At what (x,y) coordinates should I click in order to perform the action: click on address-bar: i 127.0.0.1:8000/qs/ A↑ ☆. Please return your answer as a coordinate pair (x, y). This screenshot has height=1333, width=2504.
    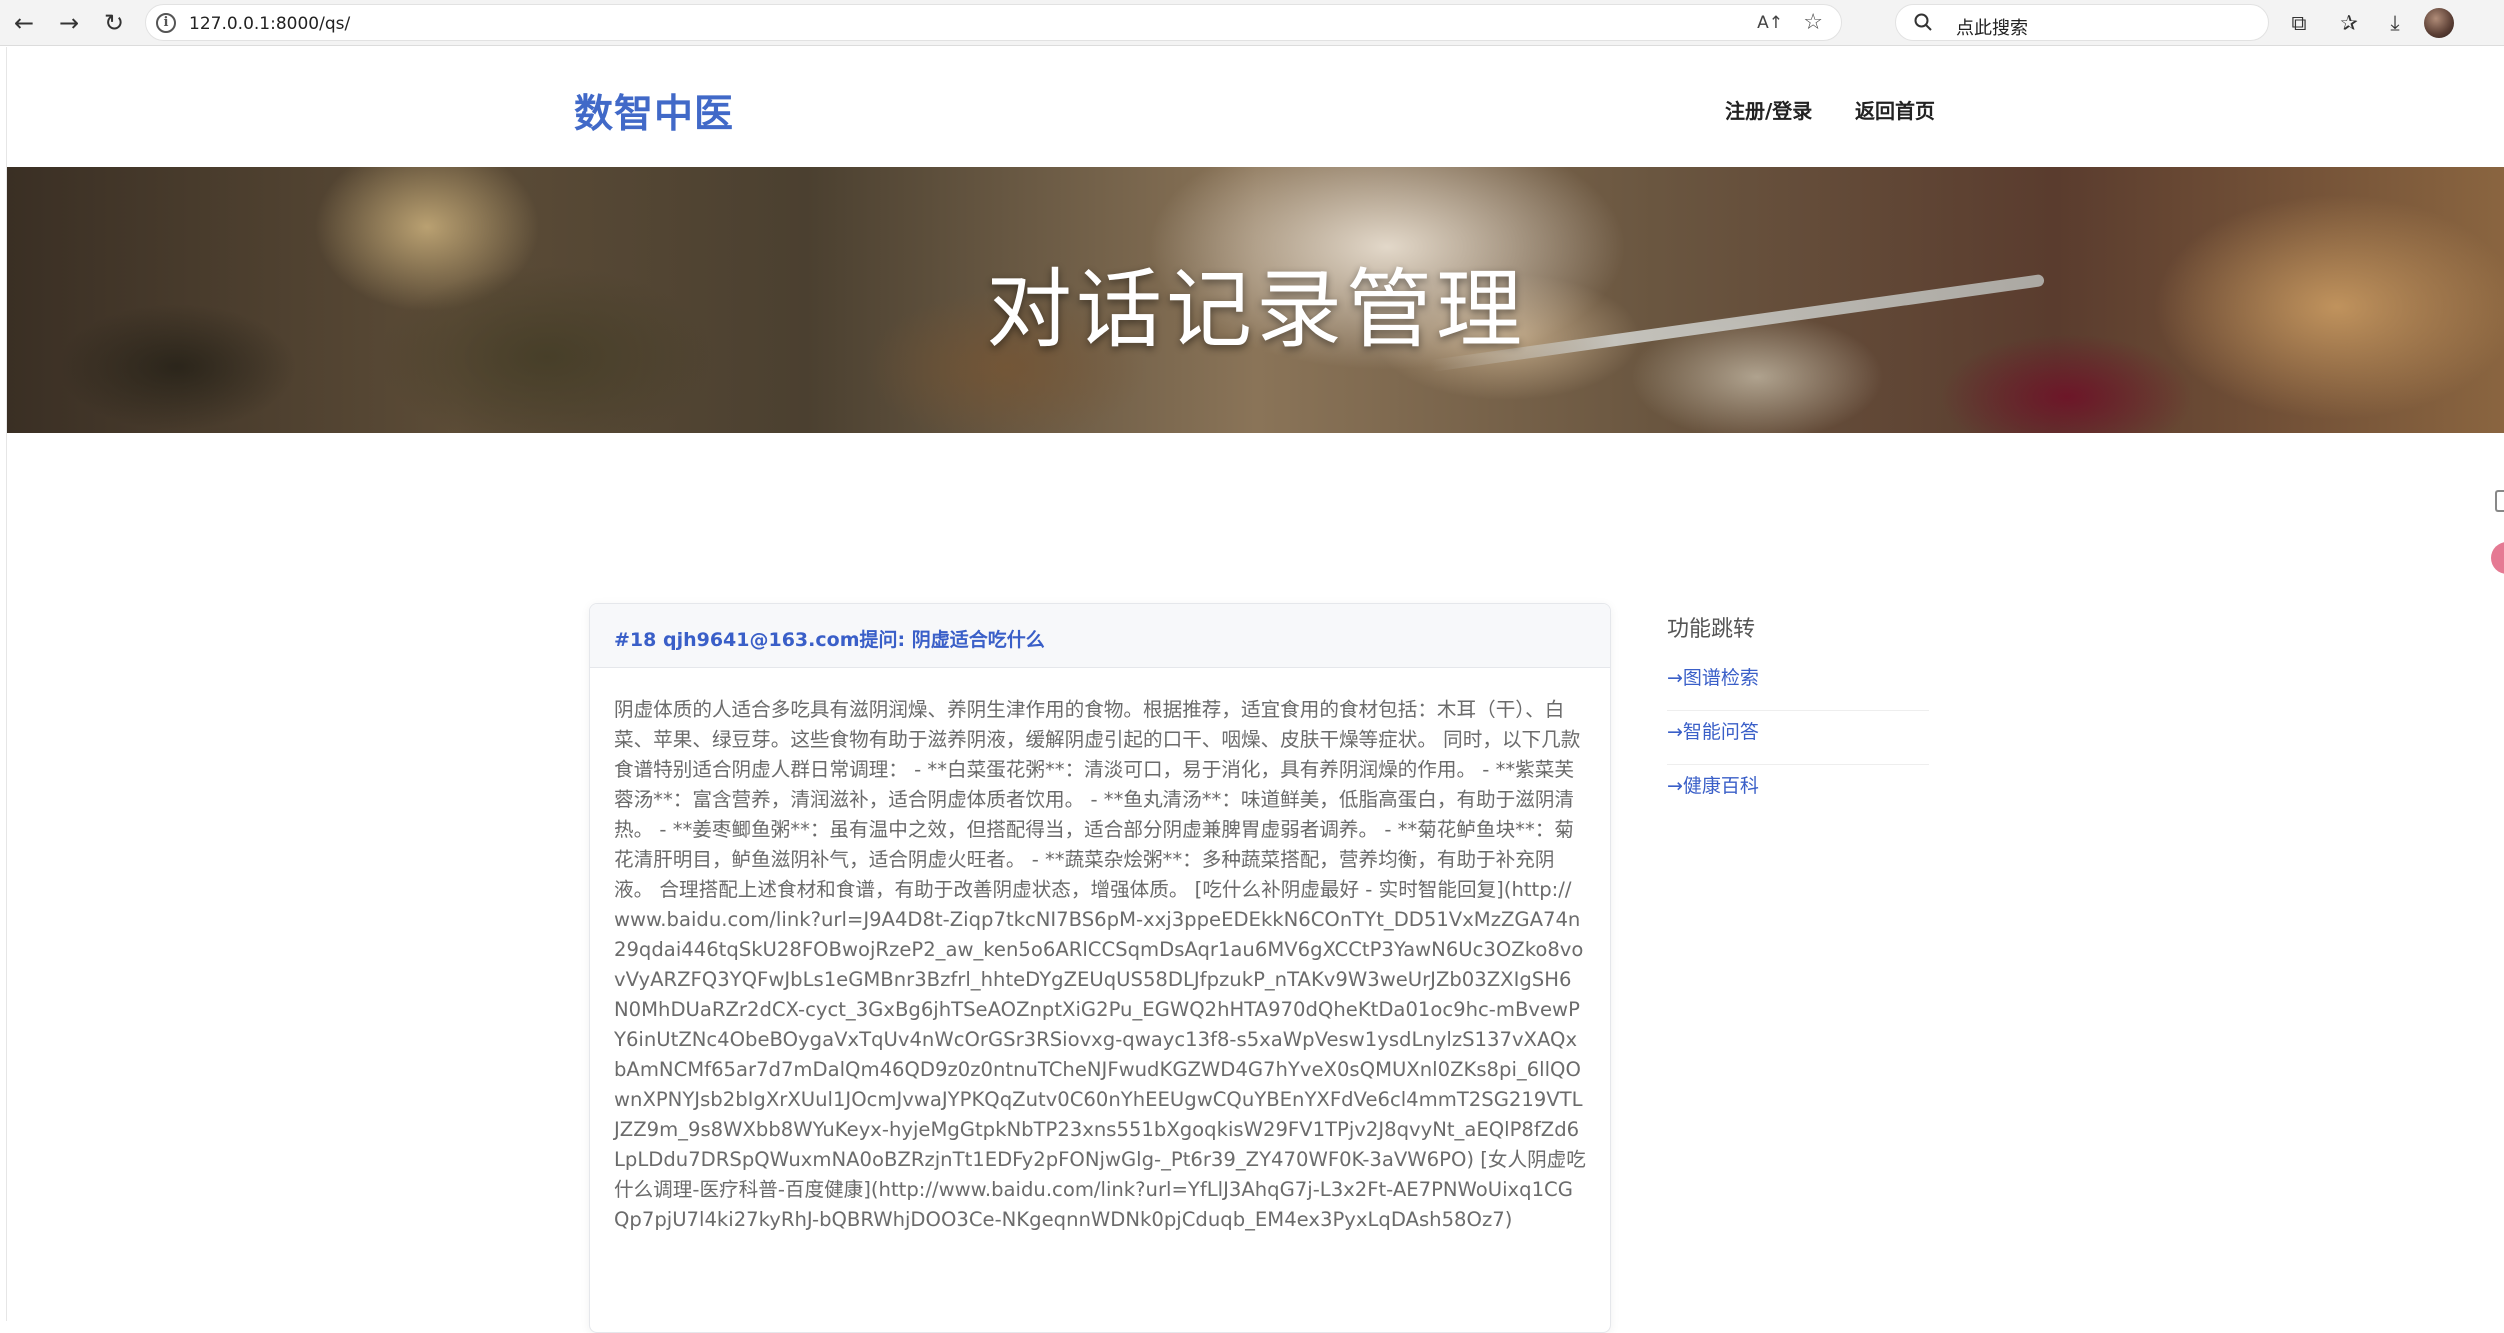
    Looking at the image, I should click on (993, 22).